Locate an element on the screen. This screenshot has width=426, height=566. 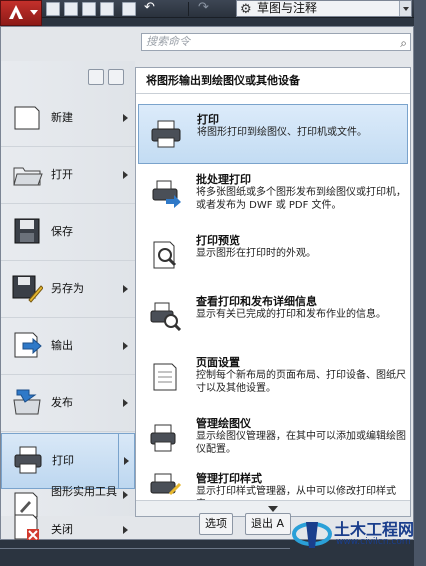
option-title: 管理打印样式 is located at coordinates (229, 478).